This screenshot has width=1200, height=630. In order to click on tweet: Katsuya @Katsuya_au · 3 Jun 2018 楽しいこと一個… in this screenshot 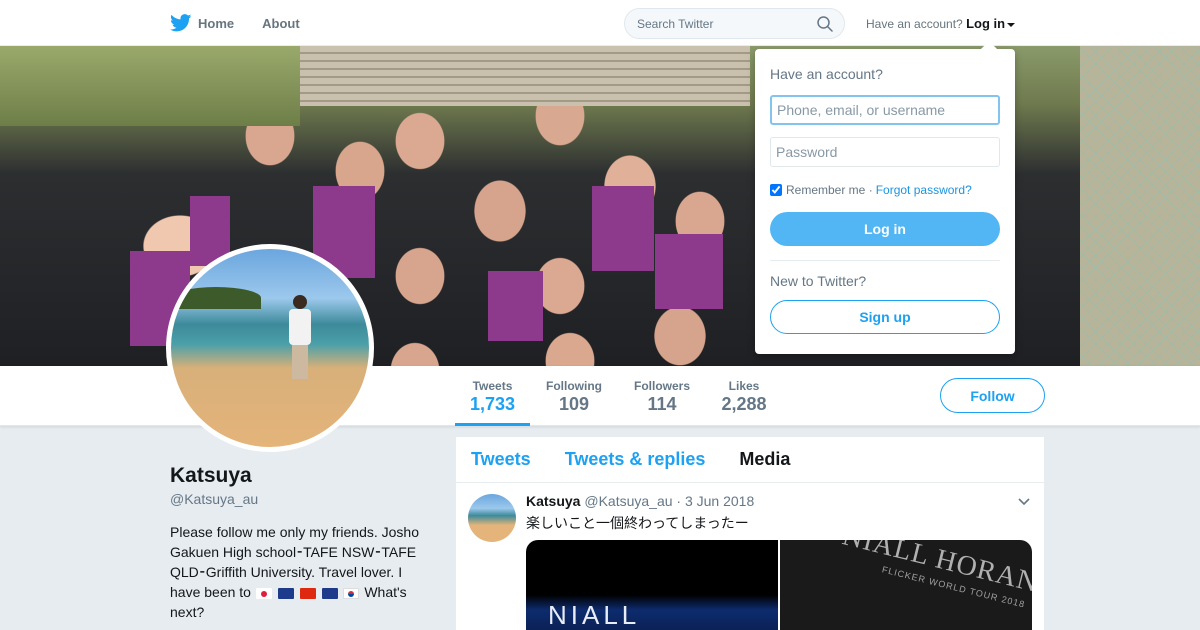, I will do `click(750, 557)`.